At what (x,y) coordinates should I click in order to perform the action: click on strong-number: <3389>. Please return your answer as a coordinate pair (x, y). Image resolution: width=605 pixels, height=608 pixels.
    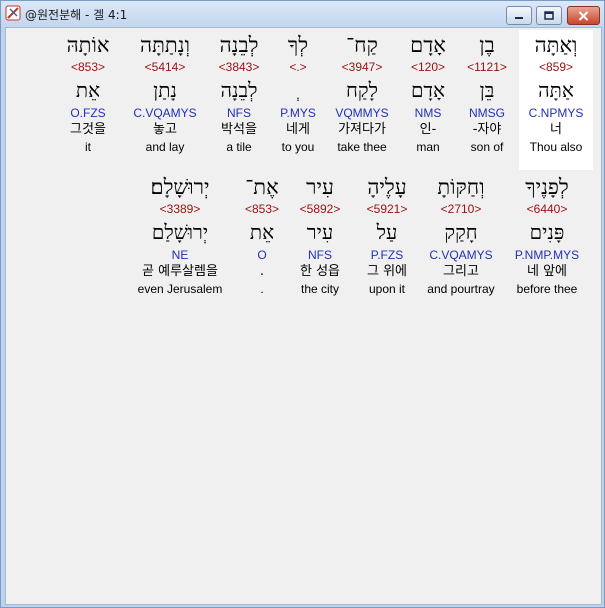
    Looking at the image, I should click on (180, 209).